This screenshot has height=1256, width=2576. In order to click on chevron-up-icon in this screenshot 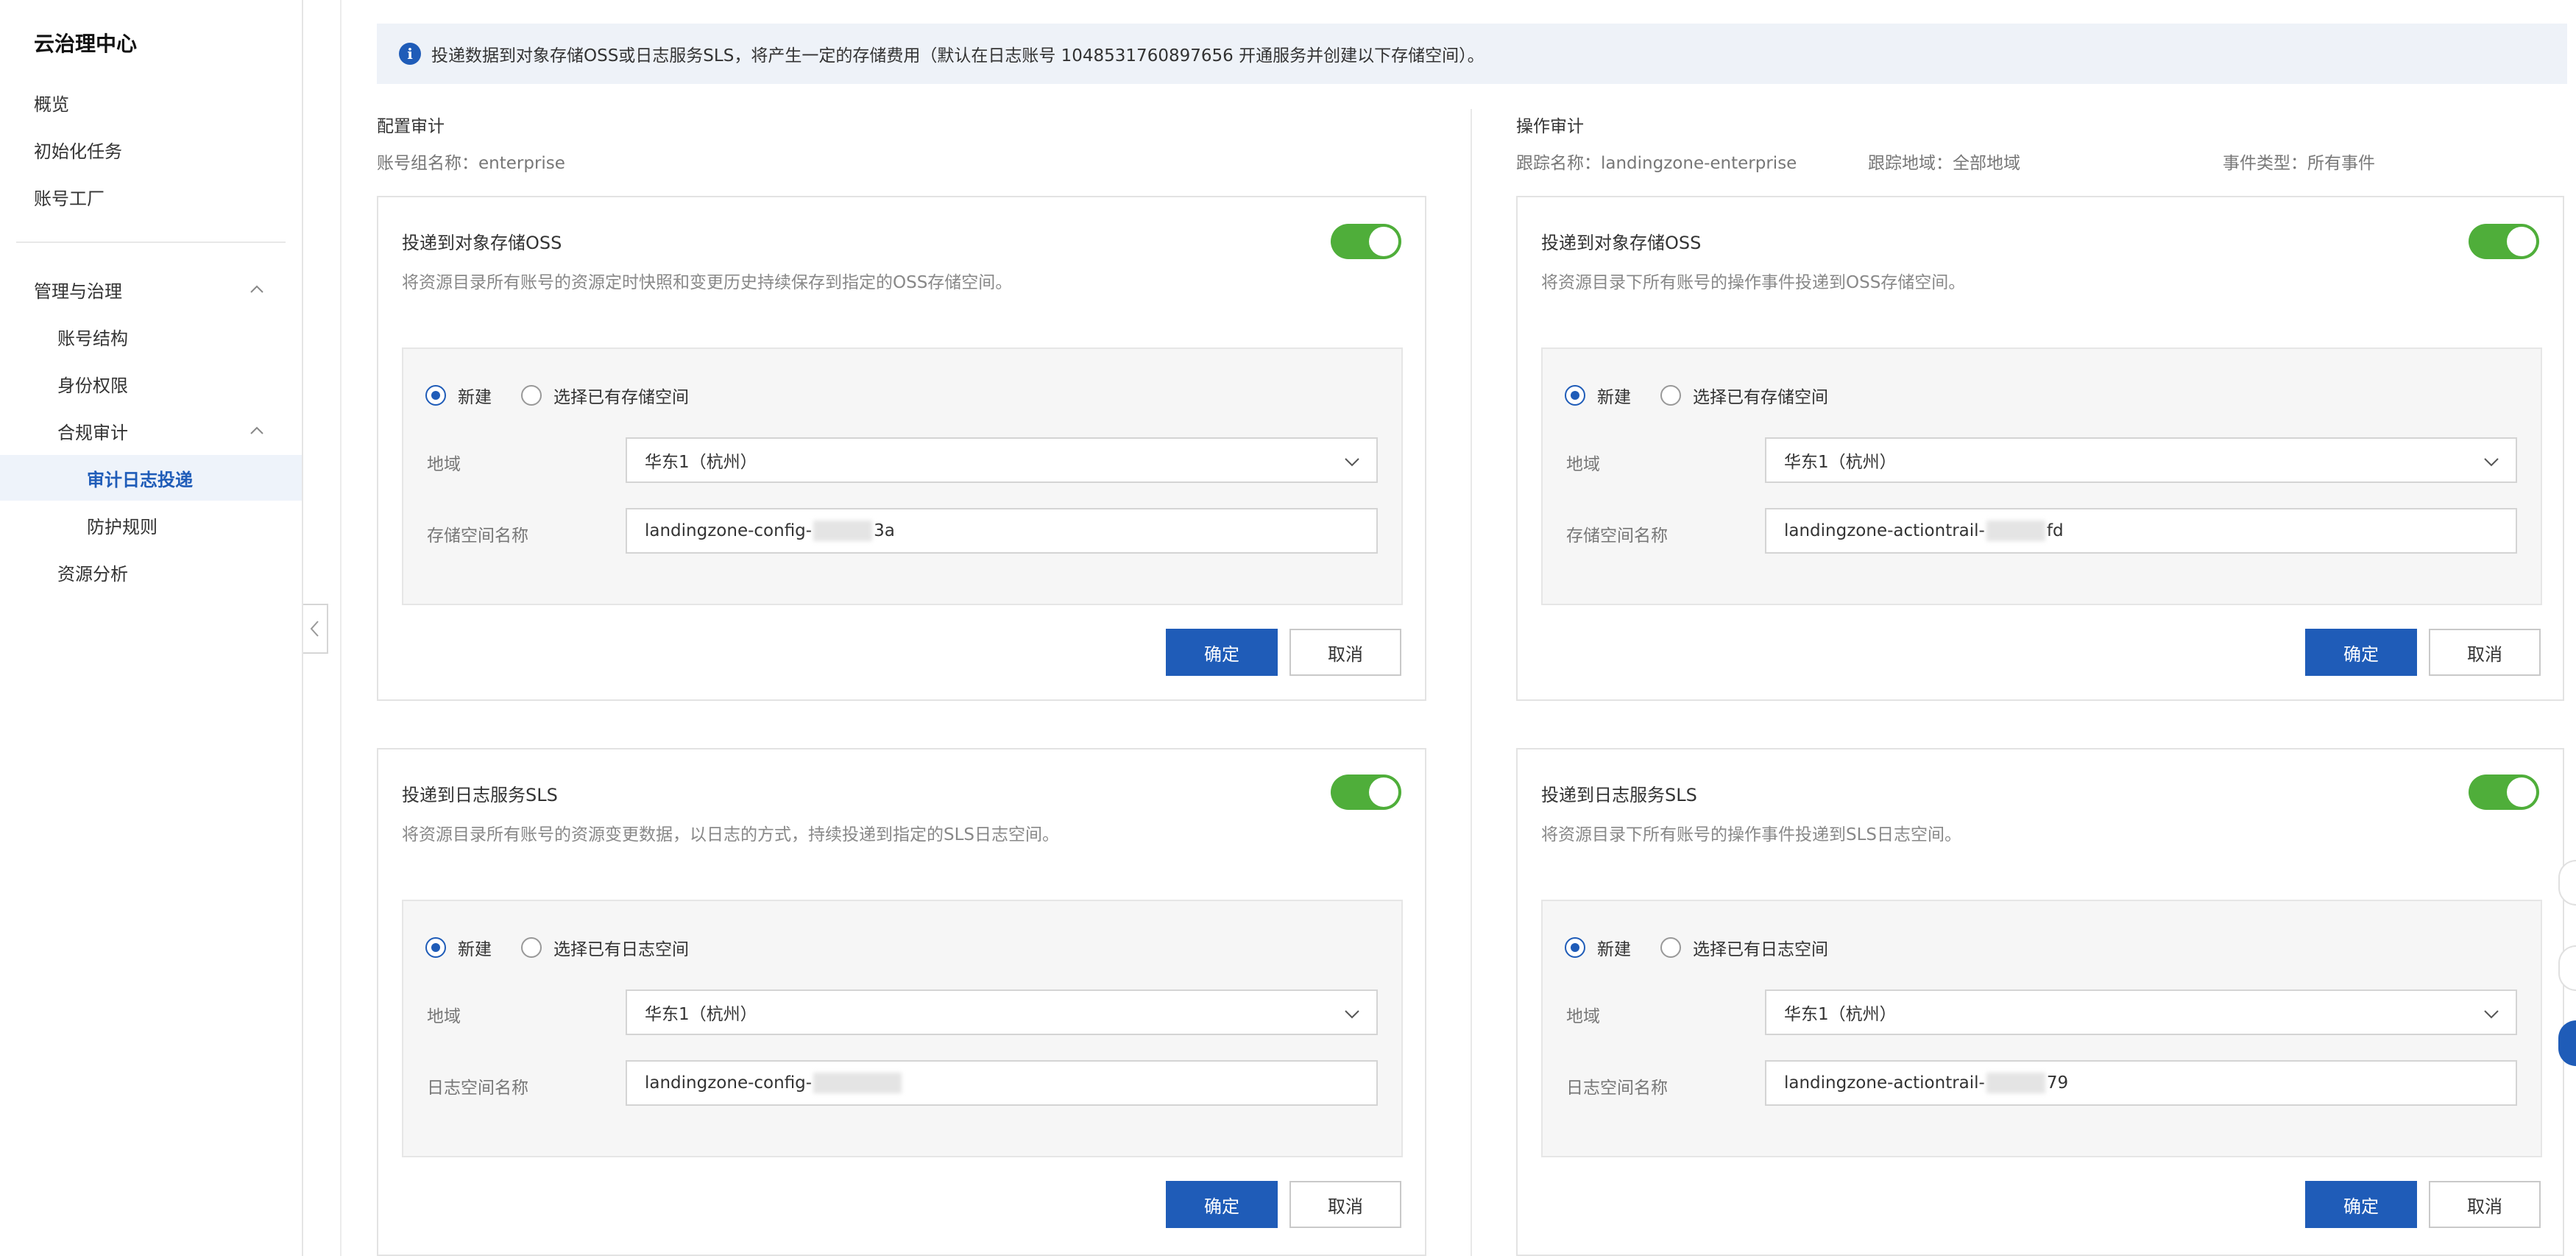, I will do `click(256, 430)`.